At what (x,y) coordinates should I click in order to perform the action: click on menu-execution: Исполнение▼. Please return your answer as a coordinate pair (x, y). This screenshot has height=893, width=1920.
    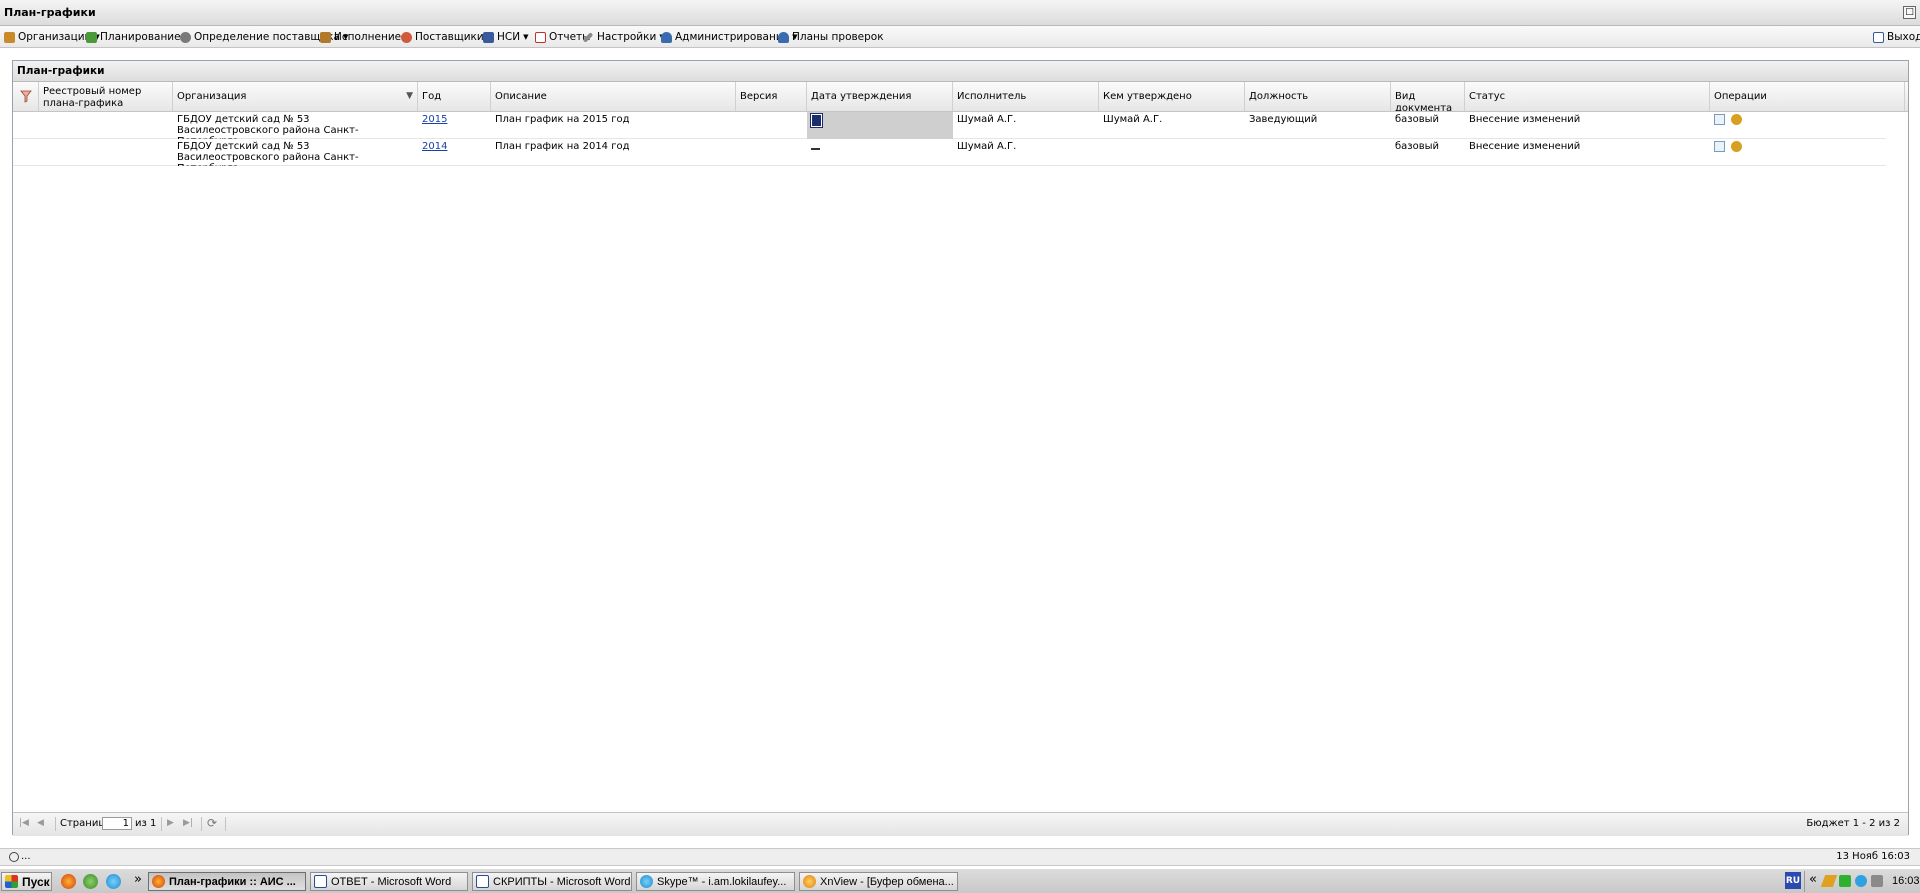
    Looking at the image, I should click on (365, 37).